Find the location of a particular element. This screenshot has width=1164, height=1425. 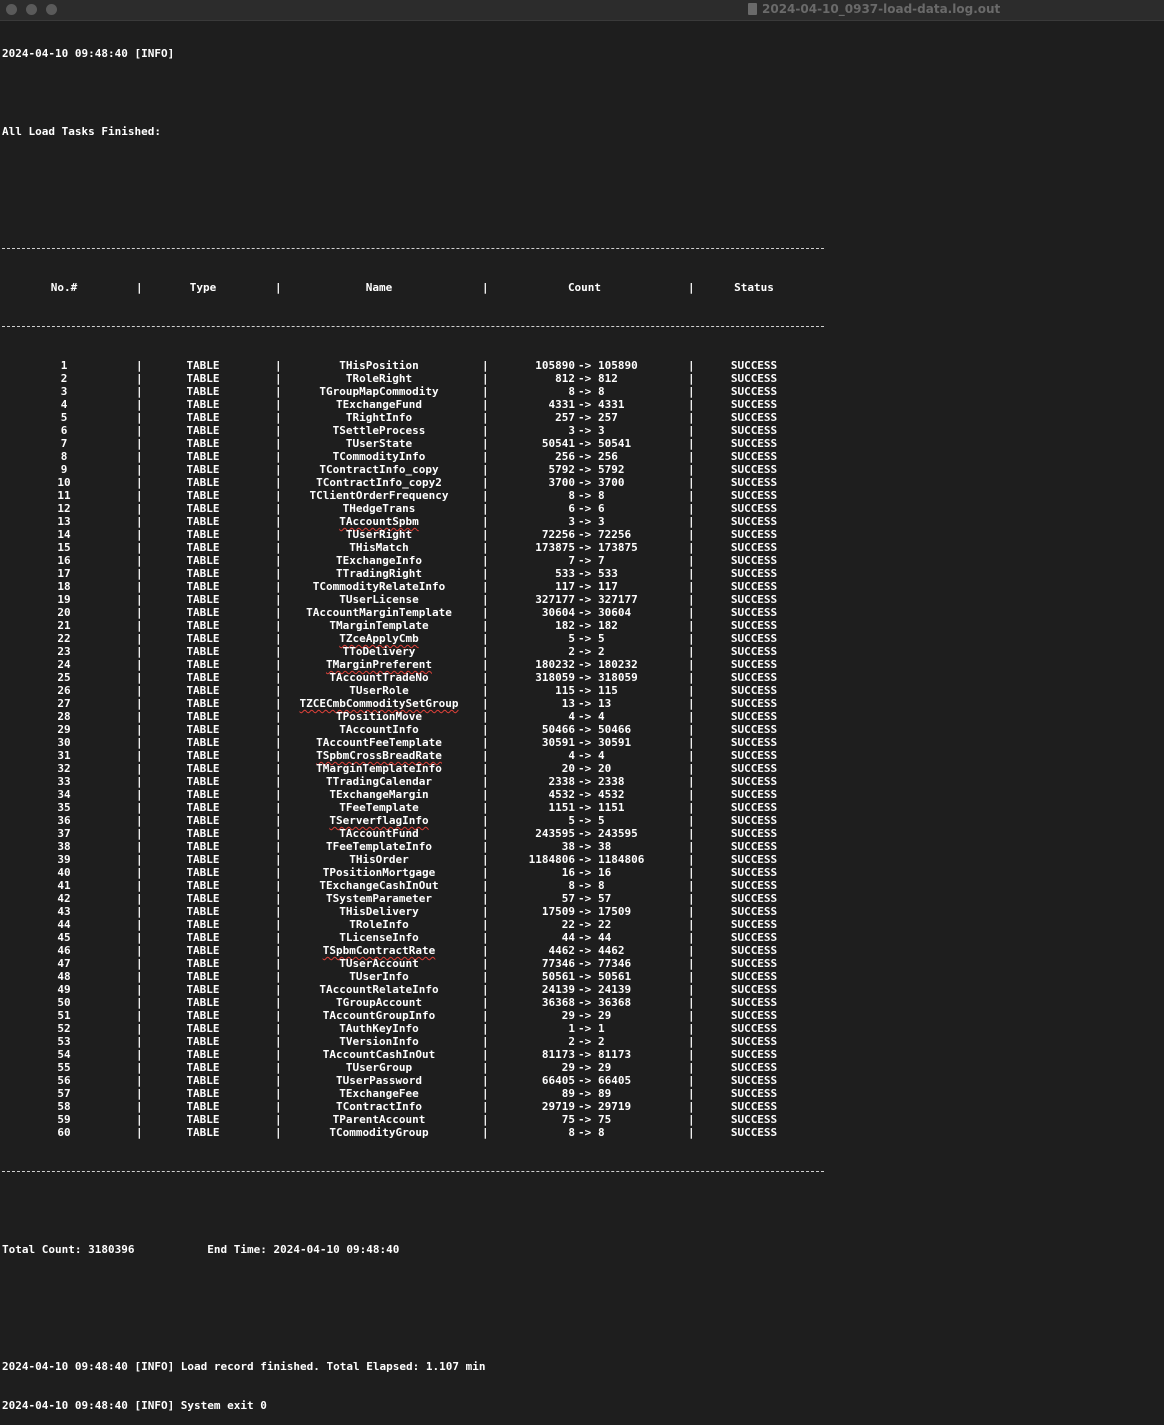

count-target: 8 is located at coordinates (601, 1132).